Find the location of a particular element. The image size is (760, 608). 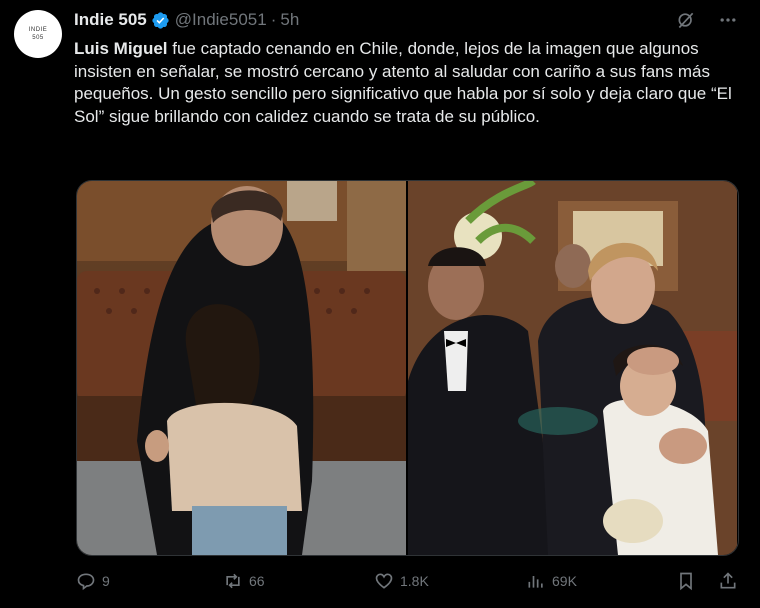

like-button: 1.8K is located at coordinates (401, 581).